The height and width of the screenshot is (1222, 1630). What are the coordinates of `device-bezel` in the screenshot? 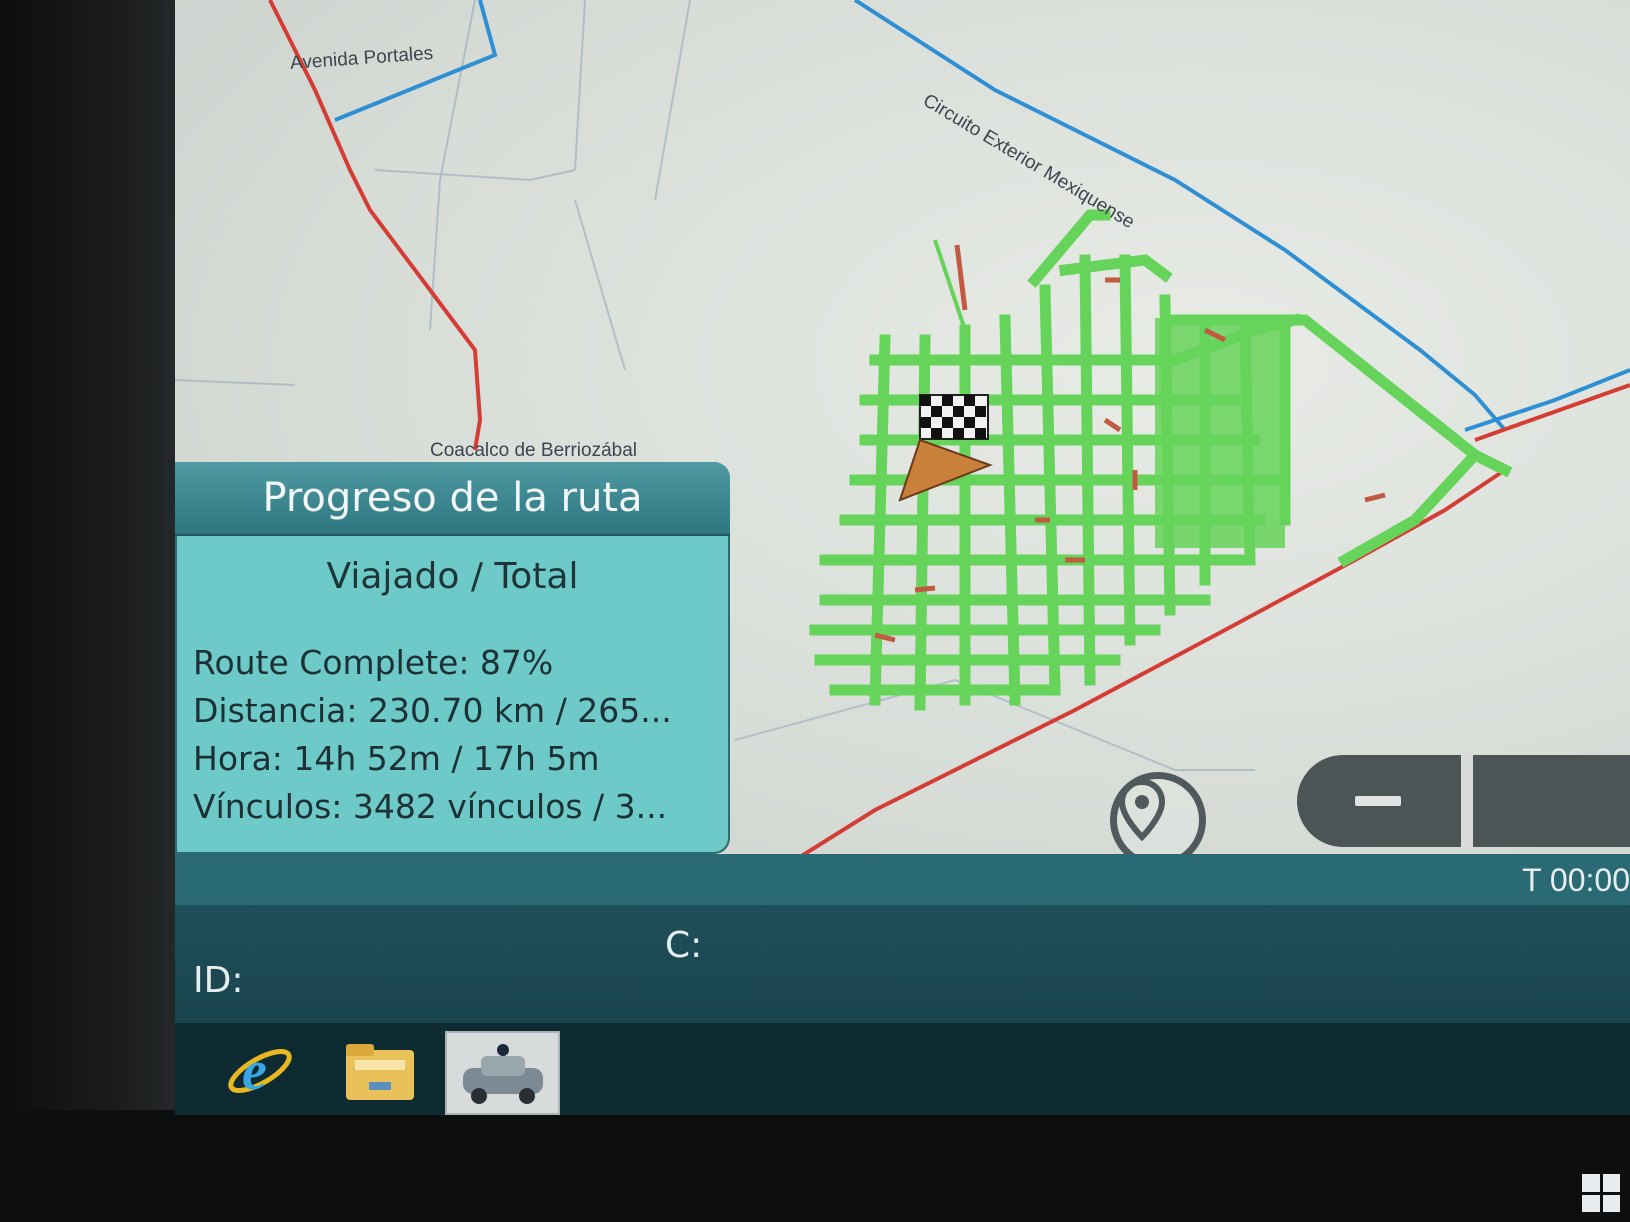 It's located at (87, 611).